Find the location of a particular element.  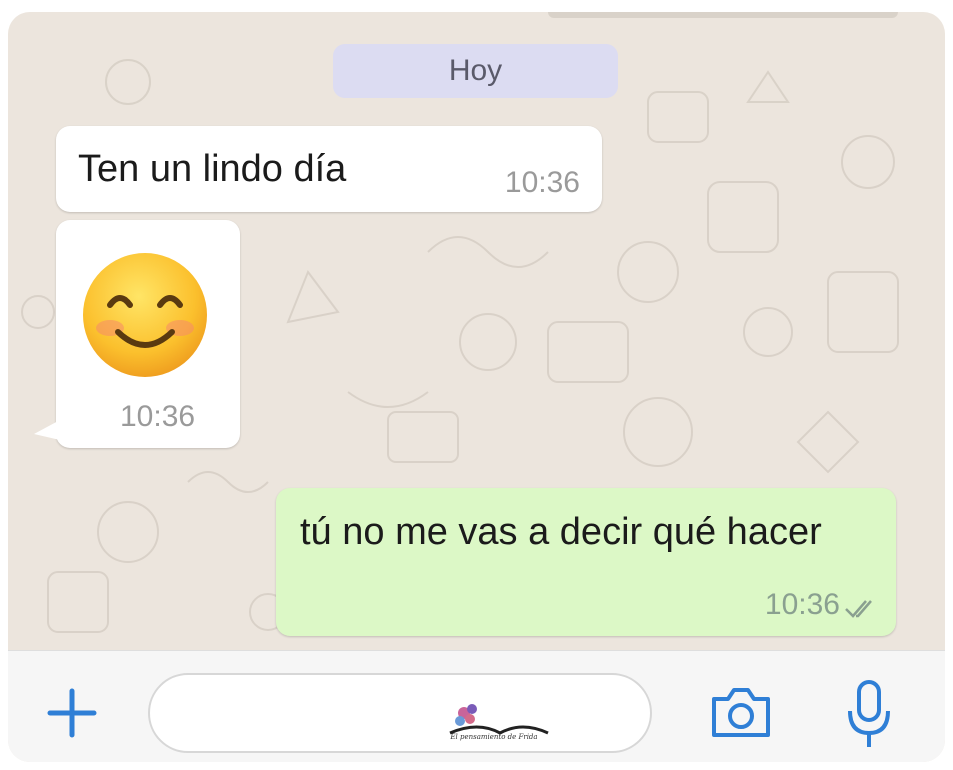

double-check-icon is located at coordinates (858, 609).